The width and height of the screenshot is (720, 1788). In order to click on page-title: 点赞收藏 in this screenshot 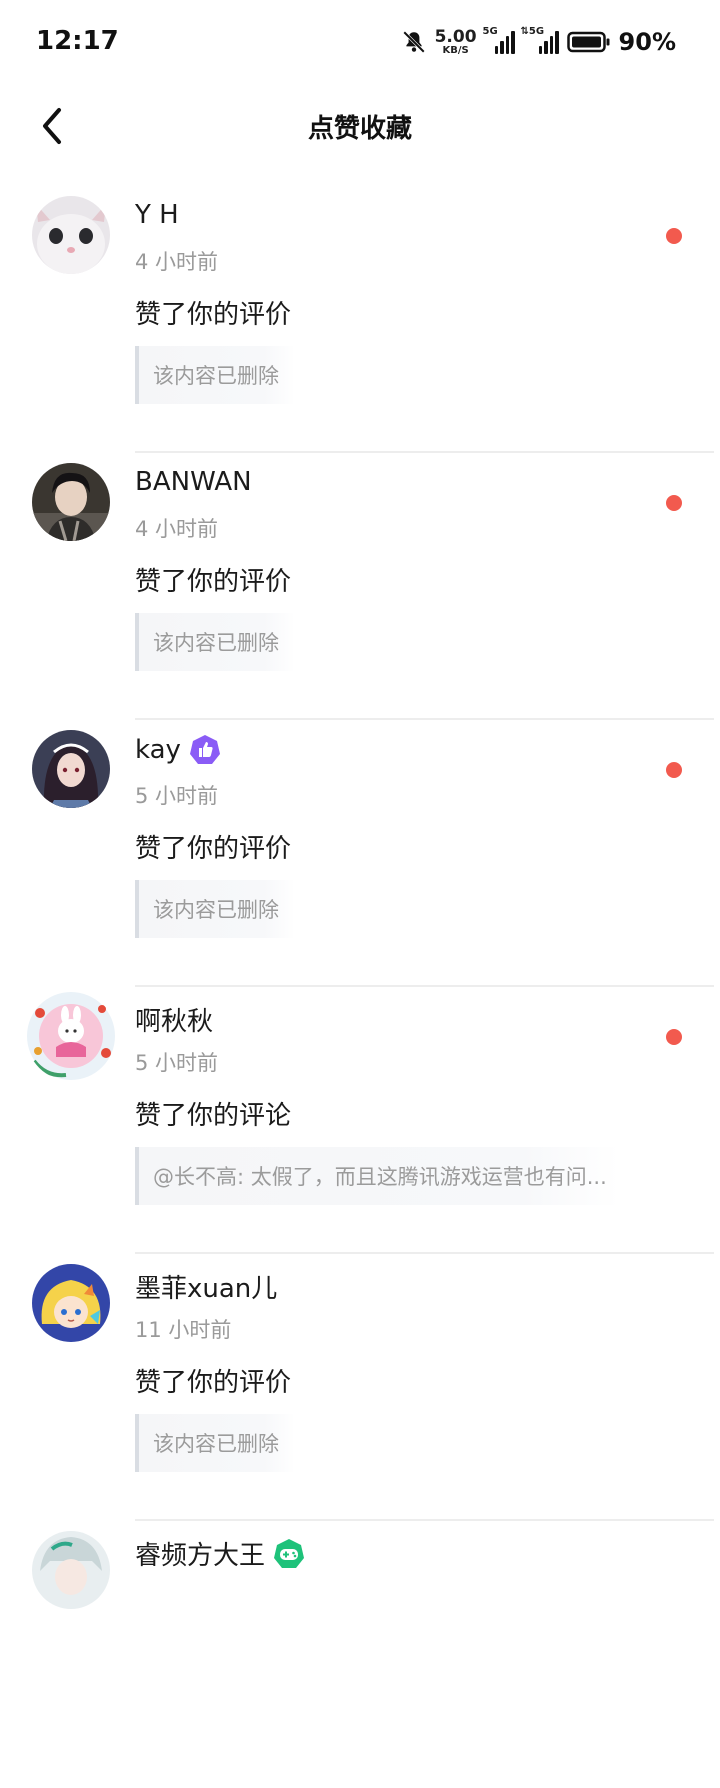, I will do `click(359, 129)`.